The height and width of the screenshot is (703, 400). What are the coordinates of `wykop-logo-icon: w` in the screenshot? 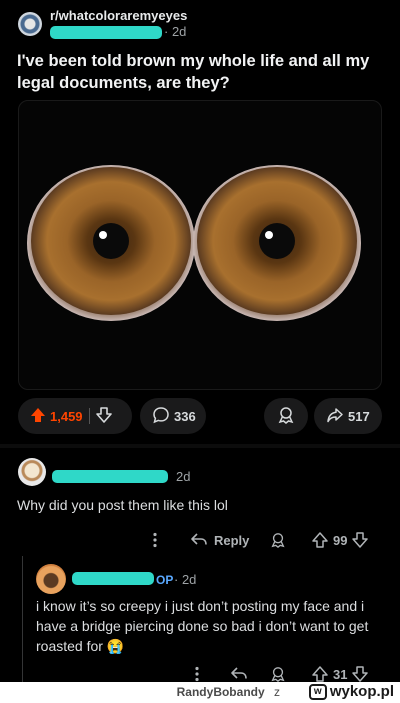 It's located at (317, 691).